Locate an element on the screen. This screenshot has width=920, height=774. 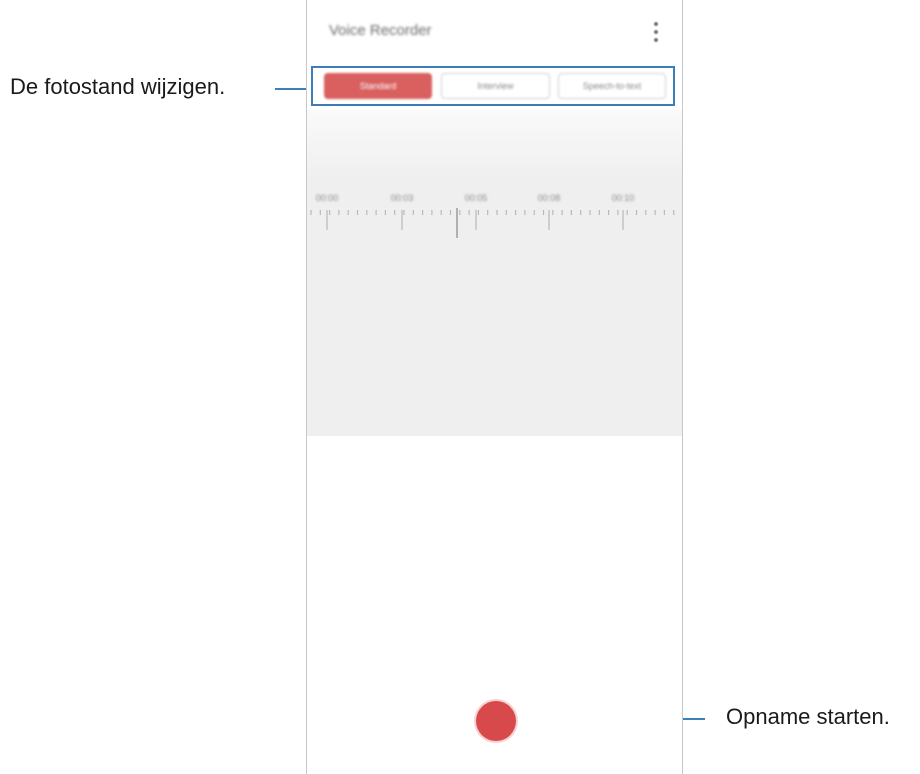
timeline-label: 00:00 is located at coordinates (327, 198).